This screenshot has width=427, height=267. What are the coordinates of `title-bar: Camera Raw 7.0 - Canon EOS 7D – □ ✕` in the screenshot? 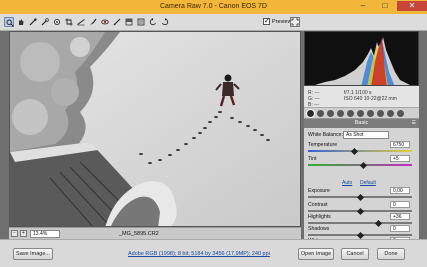 It's located at (213, 7).